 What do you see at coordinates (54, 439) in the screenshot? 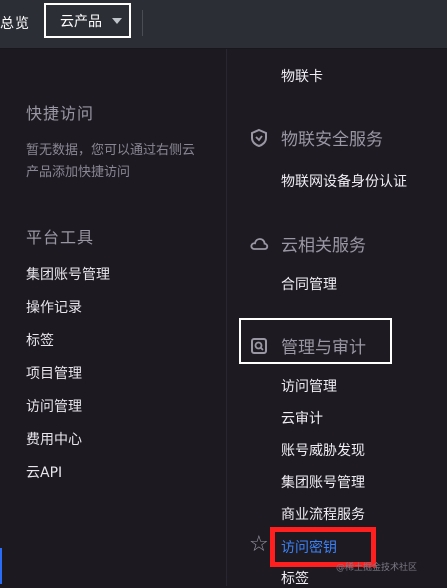
I see `left-item-billing-center: 费用中心` at bounding box center [54, 439].